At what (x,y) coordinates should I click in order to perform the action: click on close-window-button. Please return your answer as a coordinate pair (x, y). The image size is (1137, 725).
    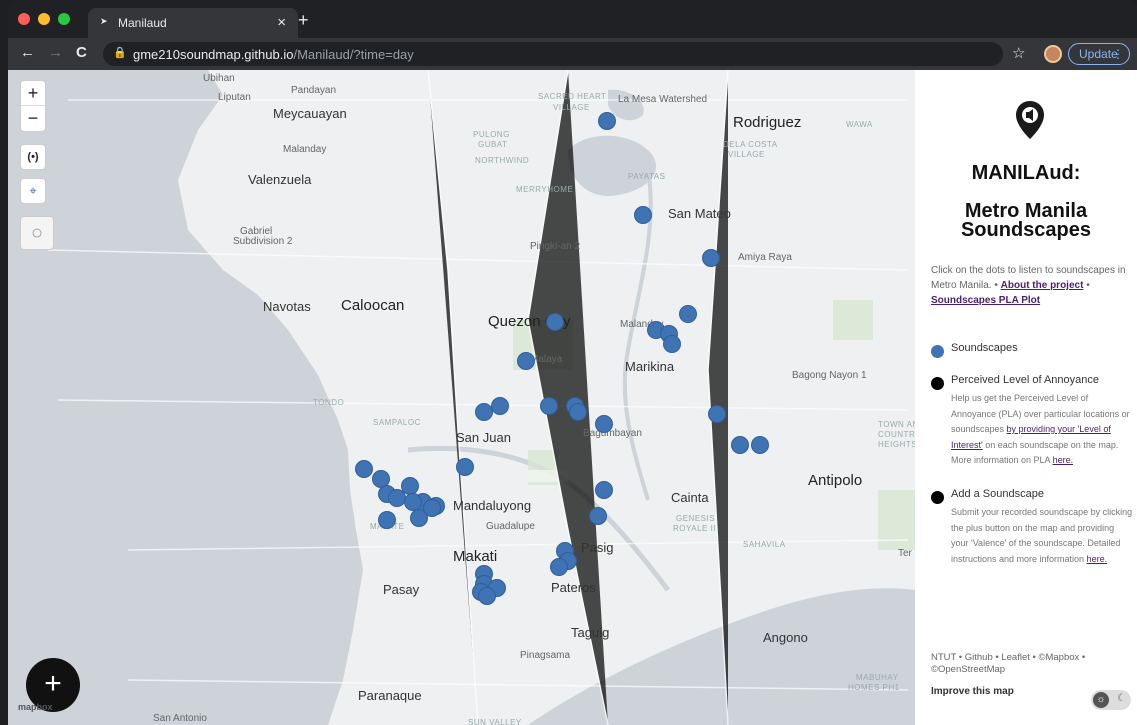
    Looking at the image, I should click on (24, 19).